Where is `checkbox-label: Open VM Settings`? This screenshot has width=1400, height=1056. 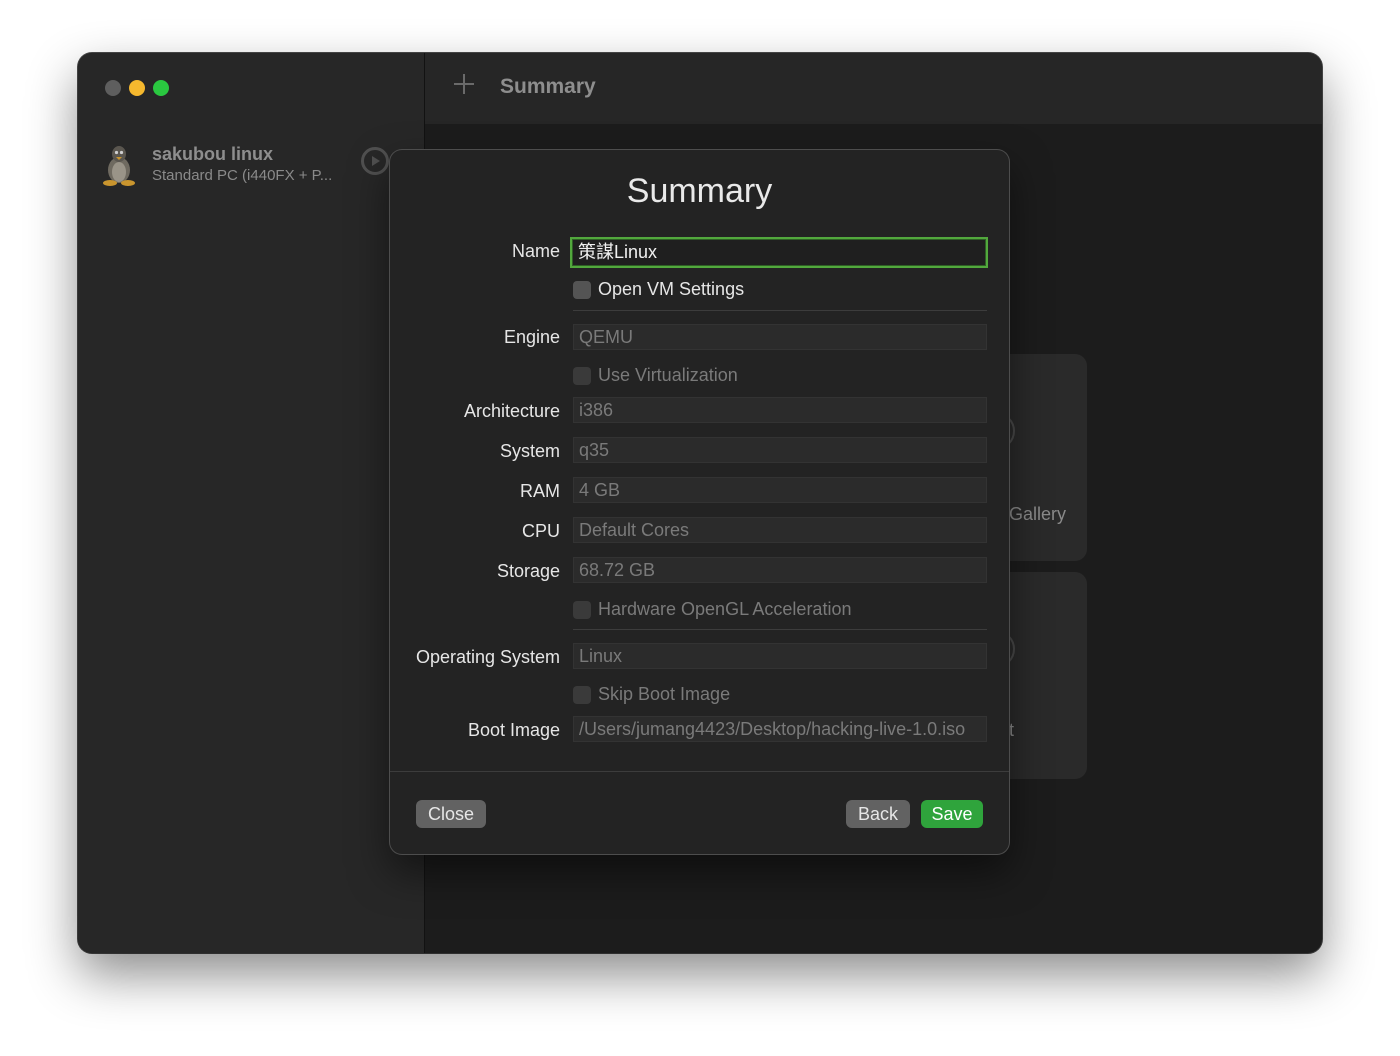
checkbox-label: Open VM Settings is located at coordinates (671, 289).